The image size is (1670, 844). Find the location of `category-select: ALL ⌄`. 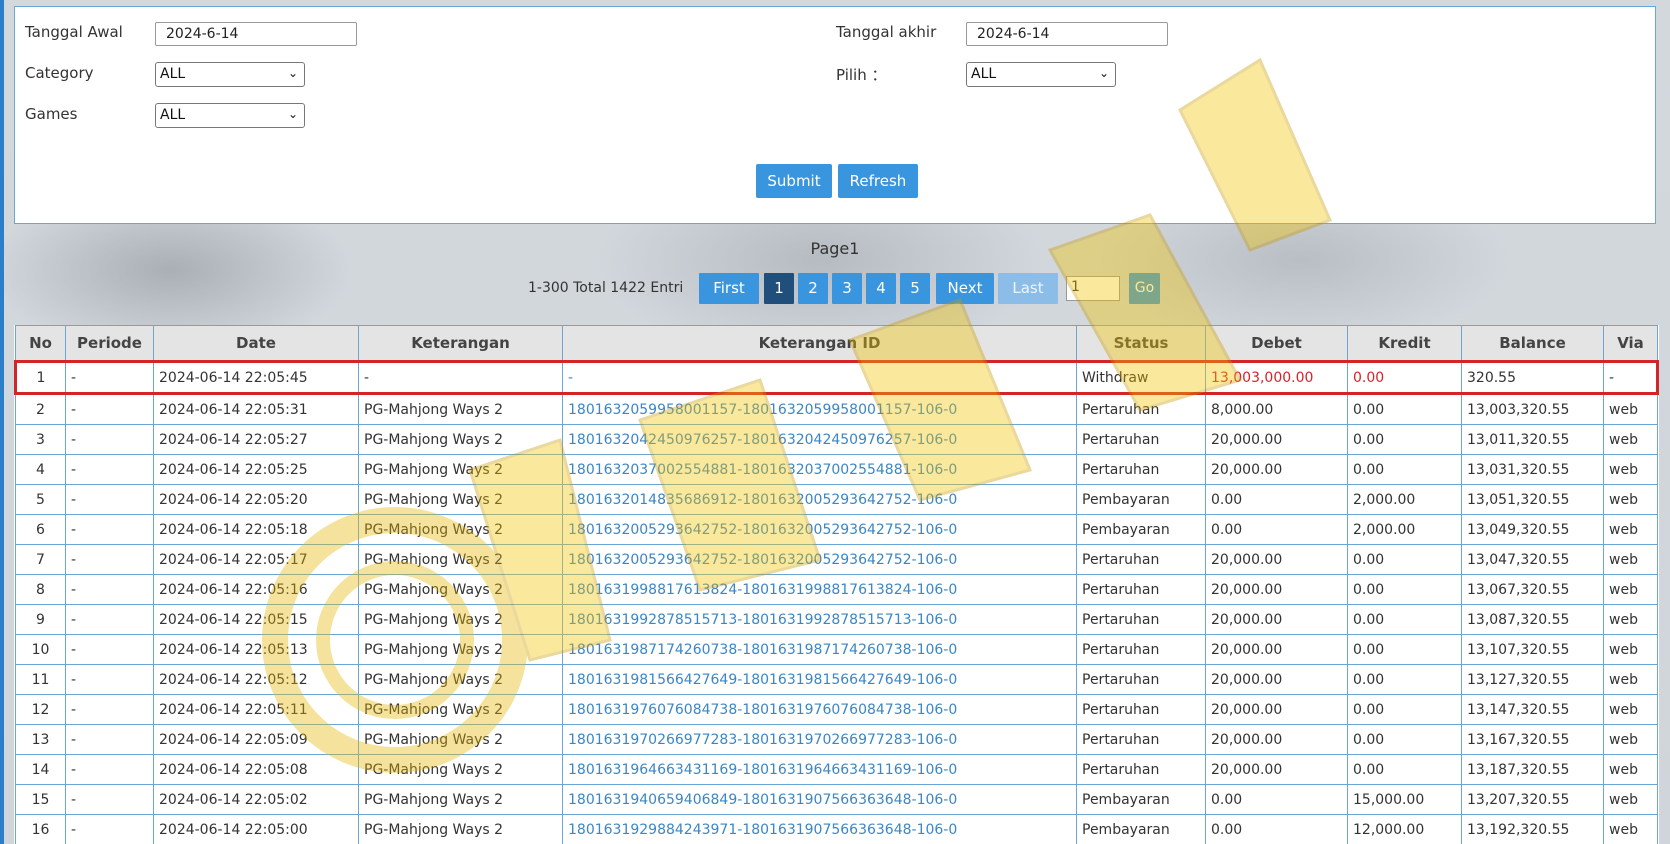

category-select: ALL ⌄ is located at coordinates (230, 74).